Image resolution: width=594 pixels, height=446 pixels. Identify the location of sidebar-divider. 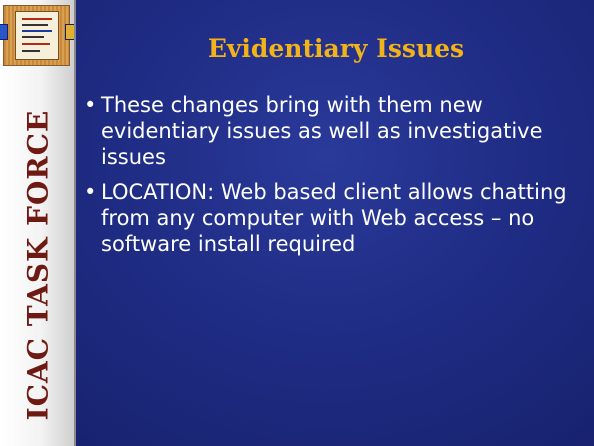
(75, 223).